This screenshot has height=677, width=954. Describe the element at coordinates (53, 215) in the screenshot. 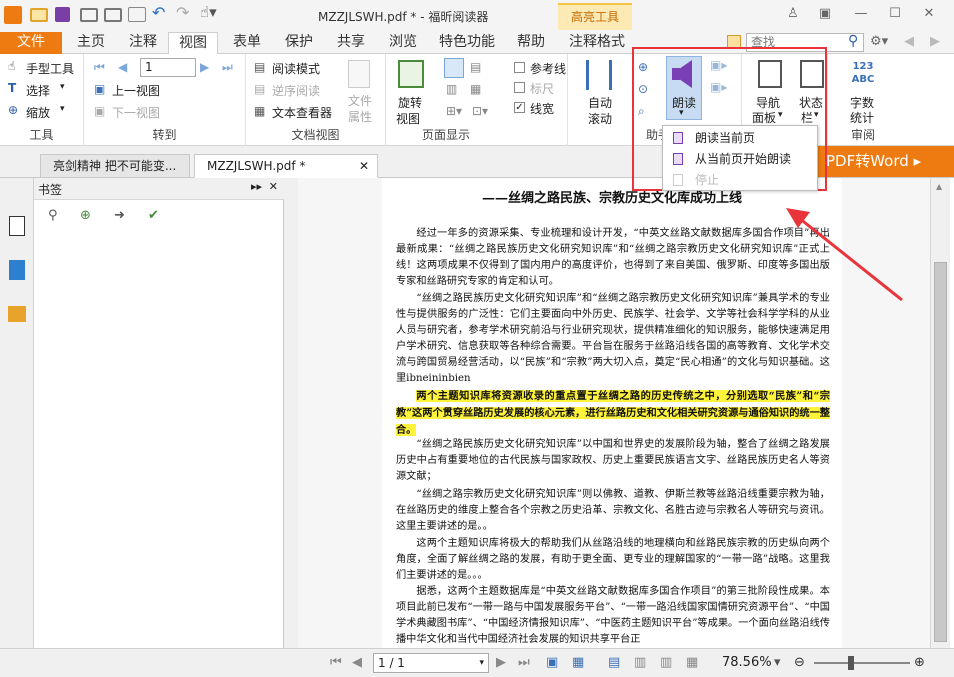

I see `bookmark-tool-1-icon: ⚲` at that location.